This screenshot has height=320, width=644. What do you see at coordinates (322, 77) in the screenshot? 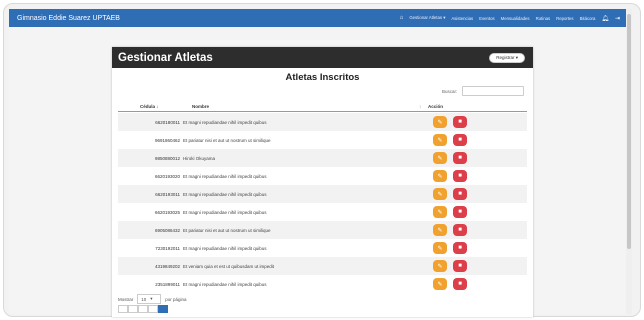
I see `table-title: Atletas Inscritos` at bounding box center [322, 77].